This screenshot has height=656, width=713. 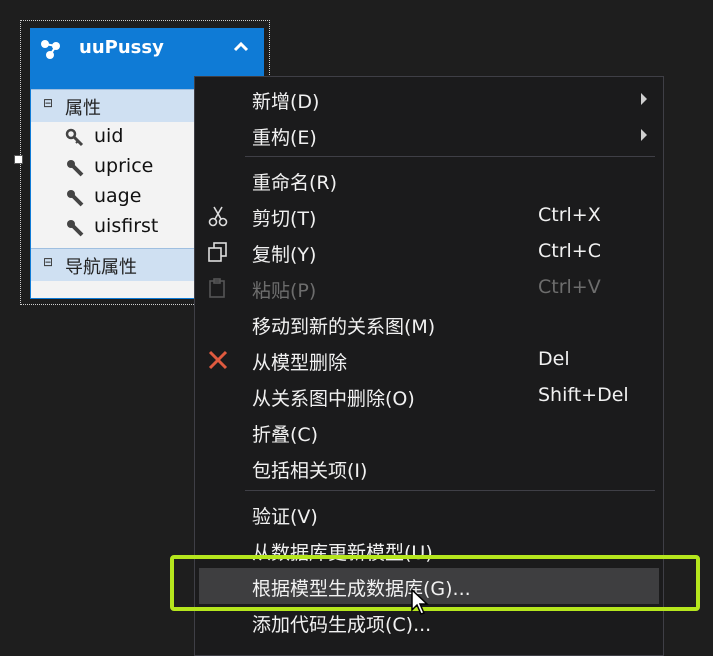 I want to click on paste-icon, so click(x=217, y=288).